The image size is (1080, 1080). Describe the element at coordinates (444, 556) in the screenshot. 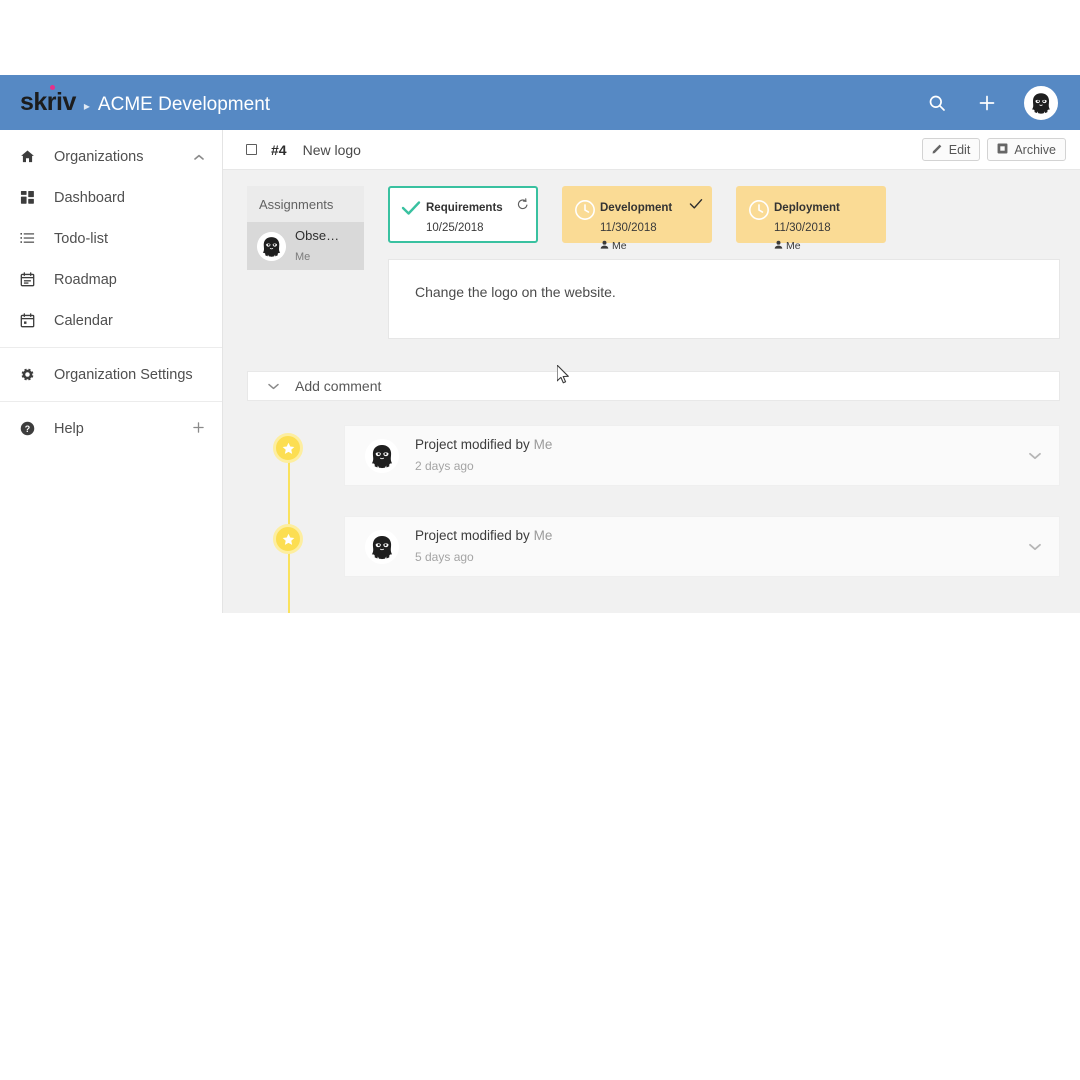

I see `activity-time: 5 days ago` at that location.